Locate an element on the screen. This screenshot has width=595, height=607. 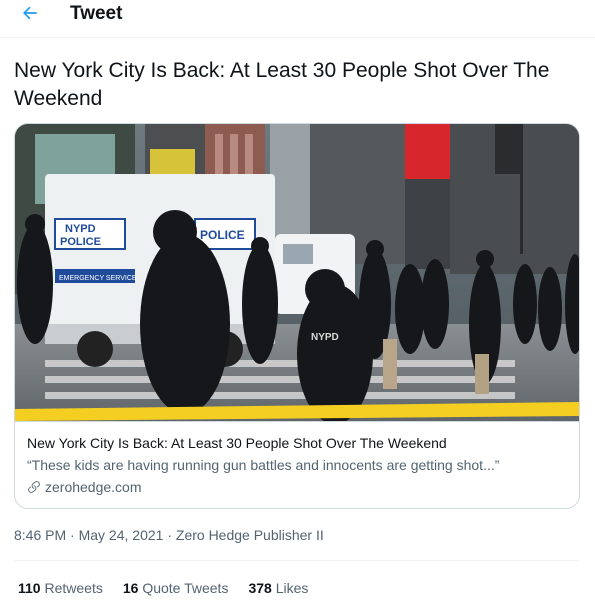
tweet-stats: 110 Retweets 16 Quote Tweets 378 Likes is located at coordinates (163, 588).